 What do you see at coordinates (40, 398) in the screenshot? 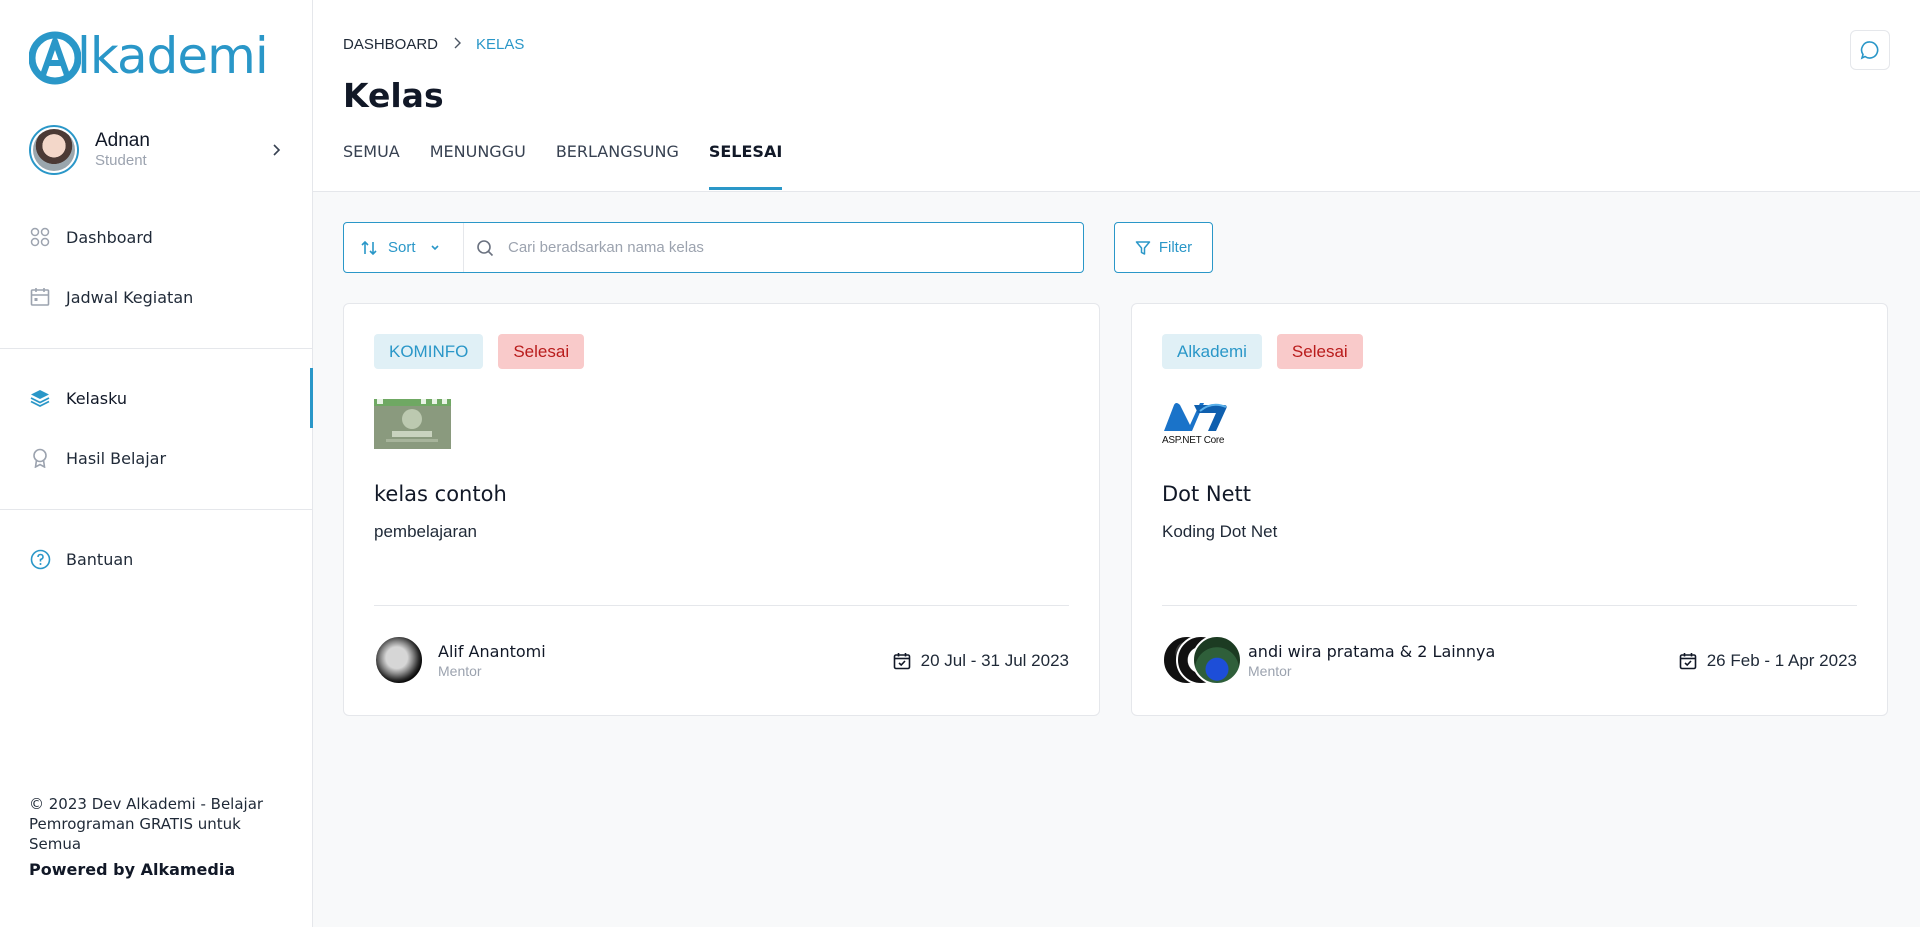
I see `layers-icon` at bounding box center [40, 398].